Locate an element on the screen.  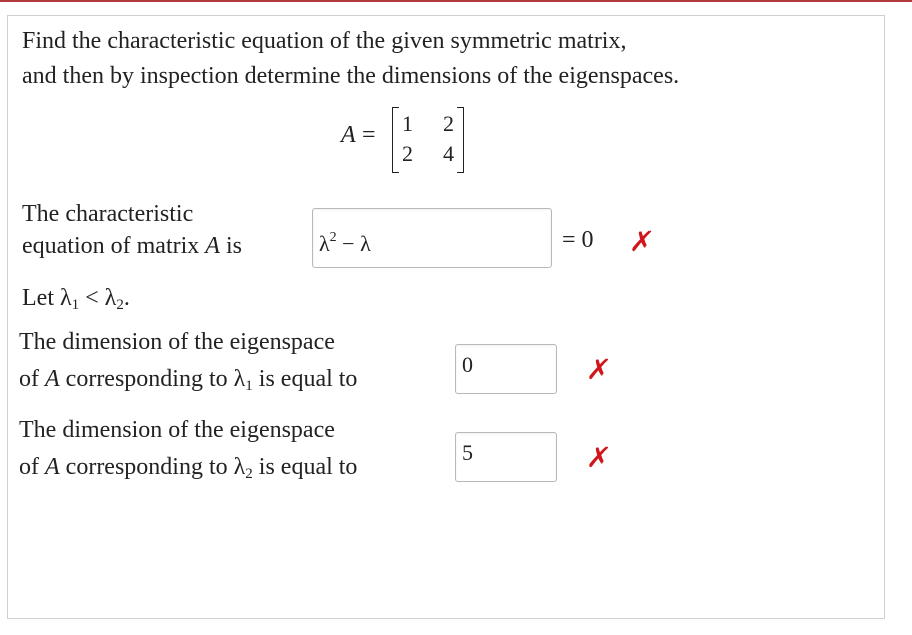
char-eq-label-line2: equation of matrix A is is located at coordinates (132, 246).